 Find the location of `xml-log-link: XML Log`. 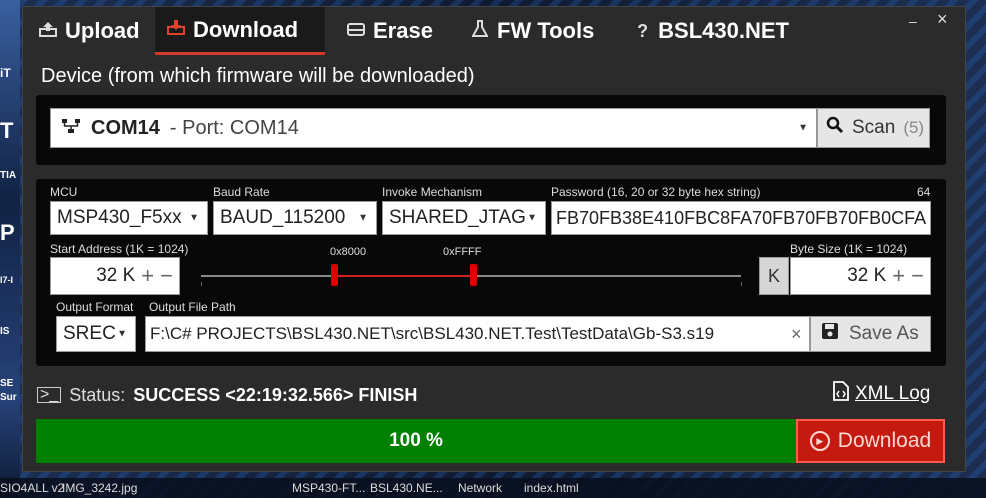

xml-log-link: XML Log is located at coordinates (881, 394).